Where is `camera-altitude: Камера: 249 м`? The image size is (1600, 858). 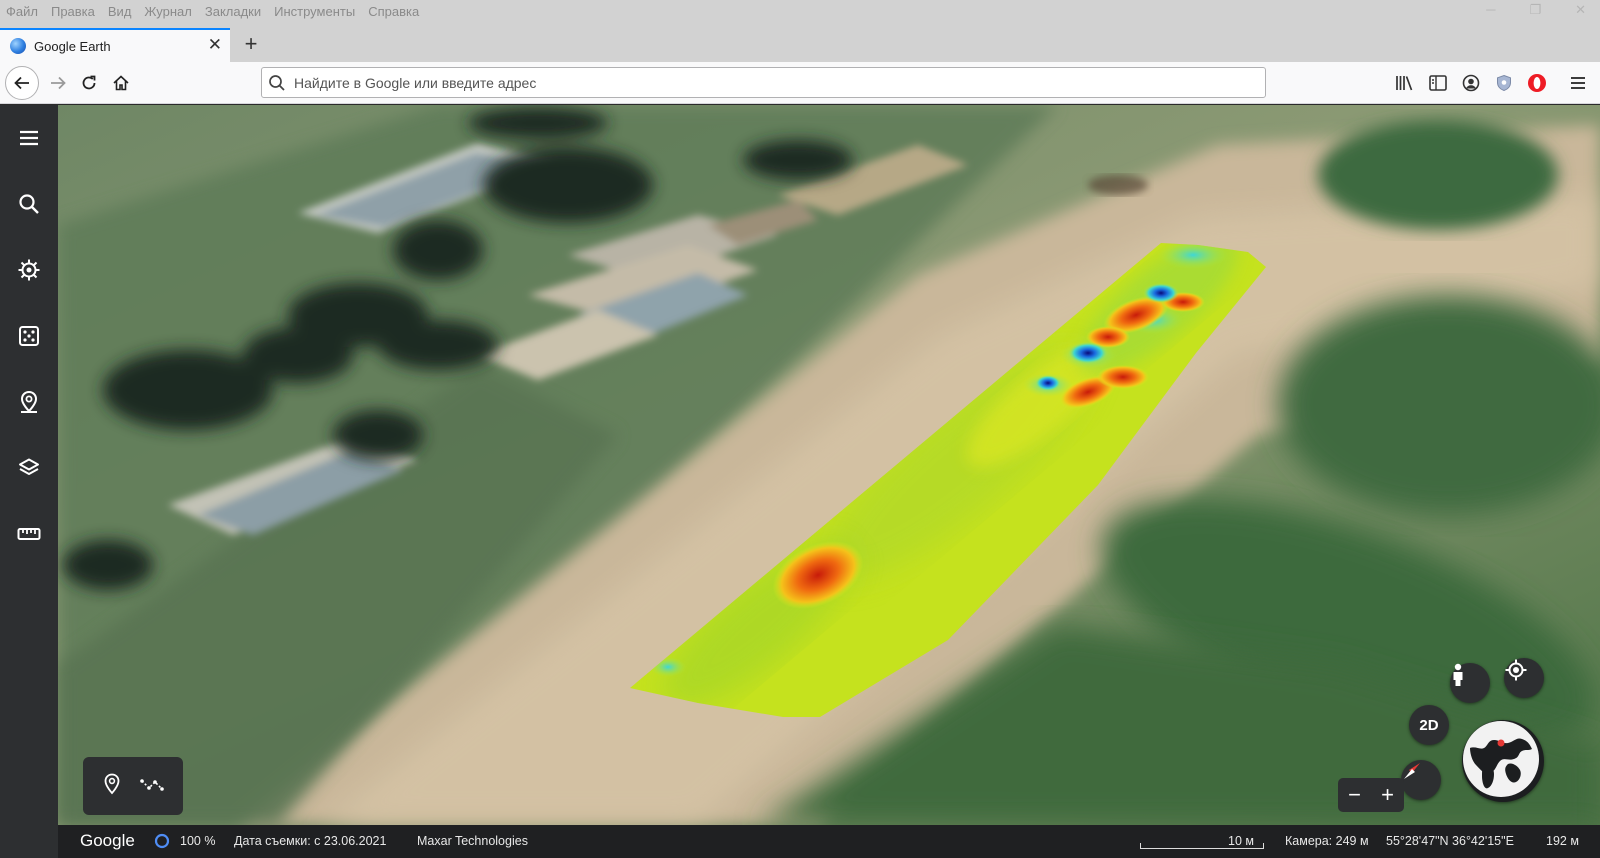
camera-altitude: Камера: 249 м is located at coordinates (1327, 841).